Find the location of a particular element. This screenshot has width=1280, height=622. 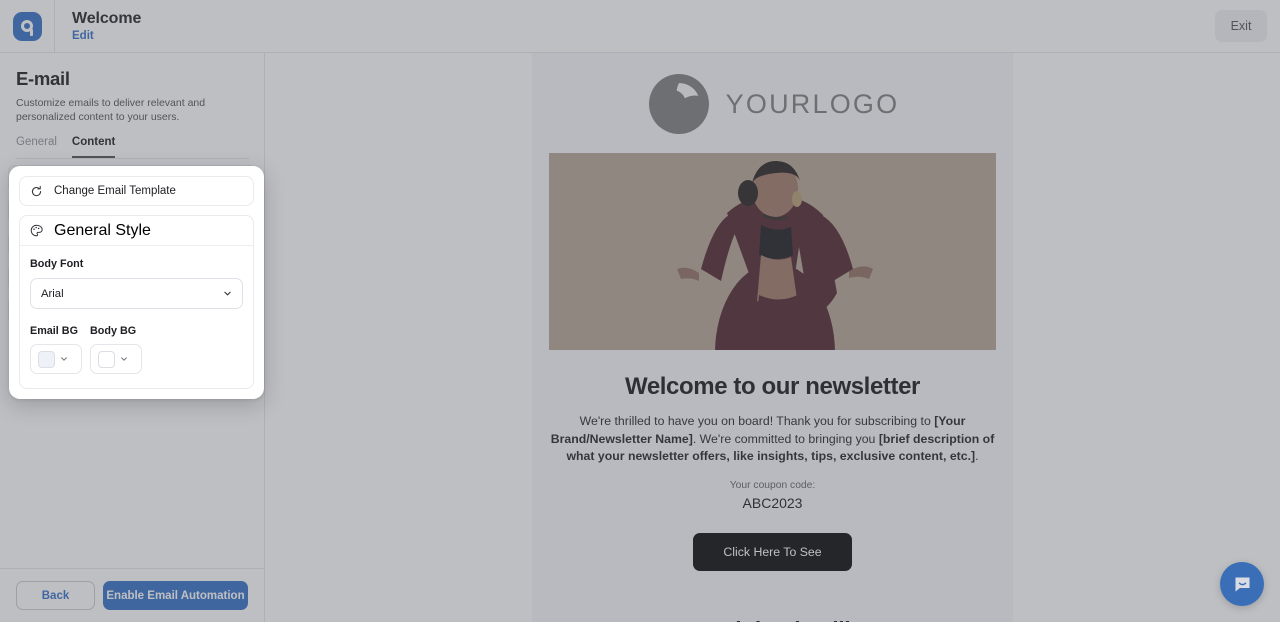

general-style-header: General Style is located at coordinates (136, 231).